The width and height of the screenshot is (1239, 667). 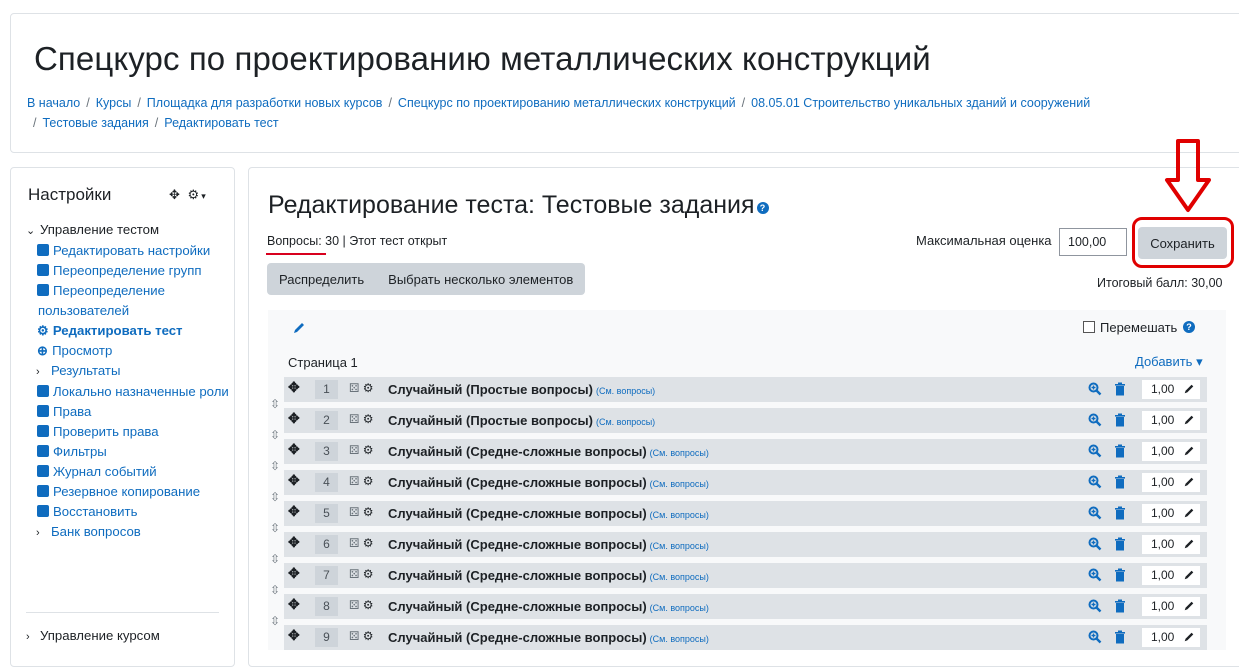 What do you see at coordinates (480, 279) in the screenshot?
I see `select-multiple-button: Выбрать несколько элементов` at bounding box center [480, 279].